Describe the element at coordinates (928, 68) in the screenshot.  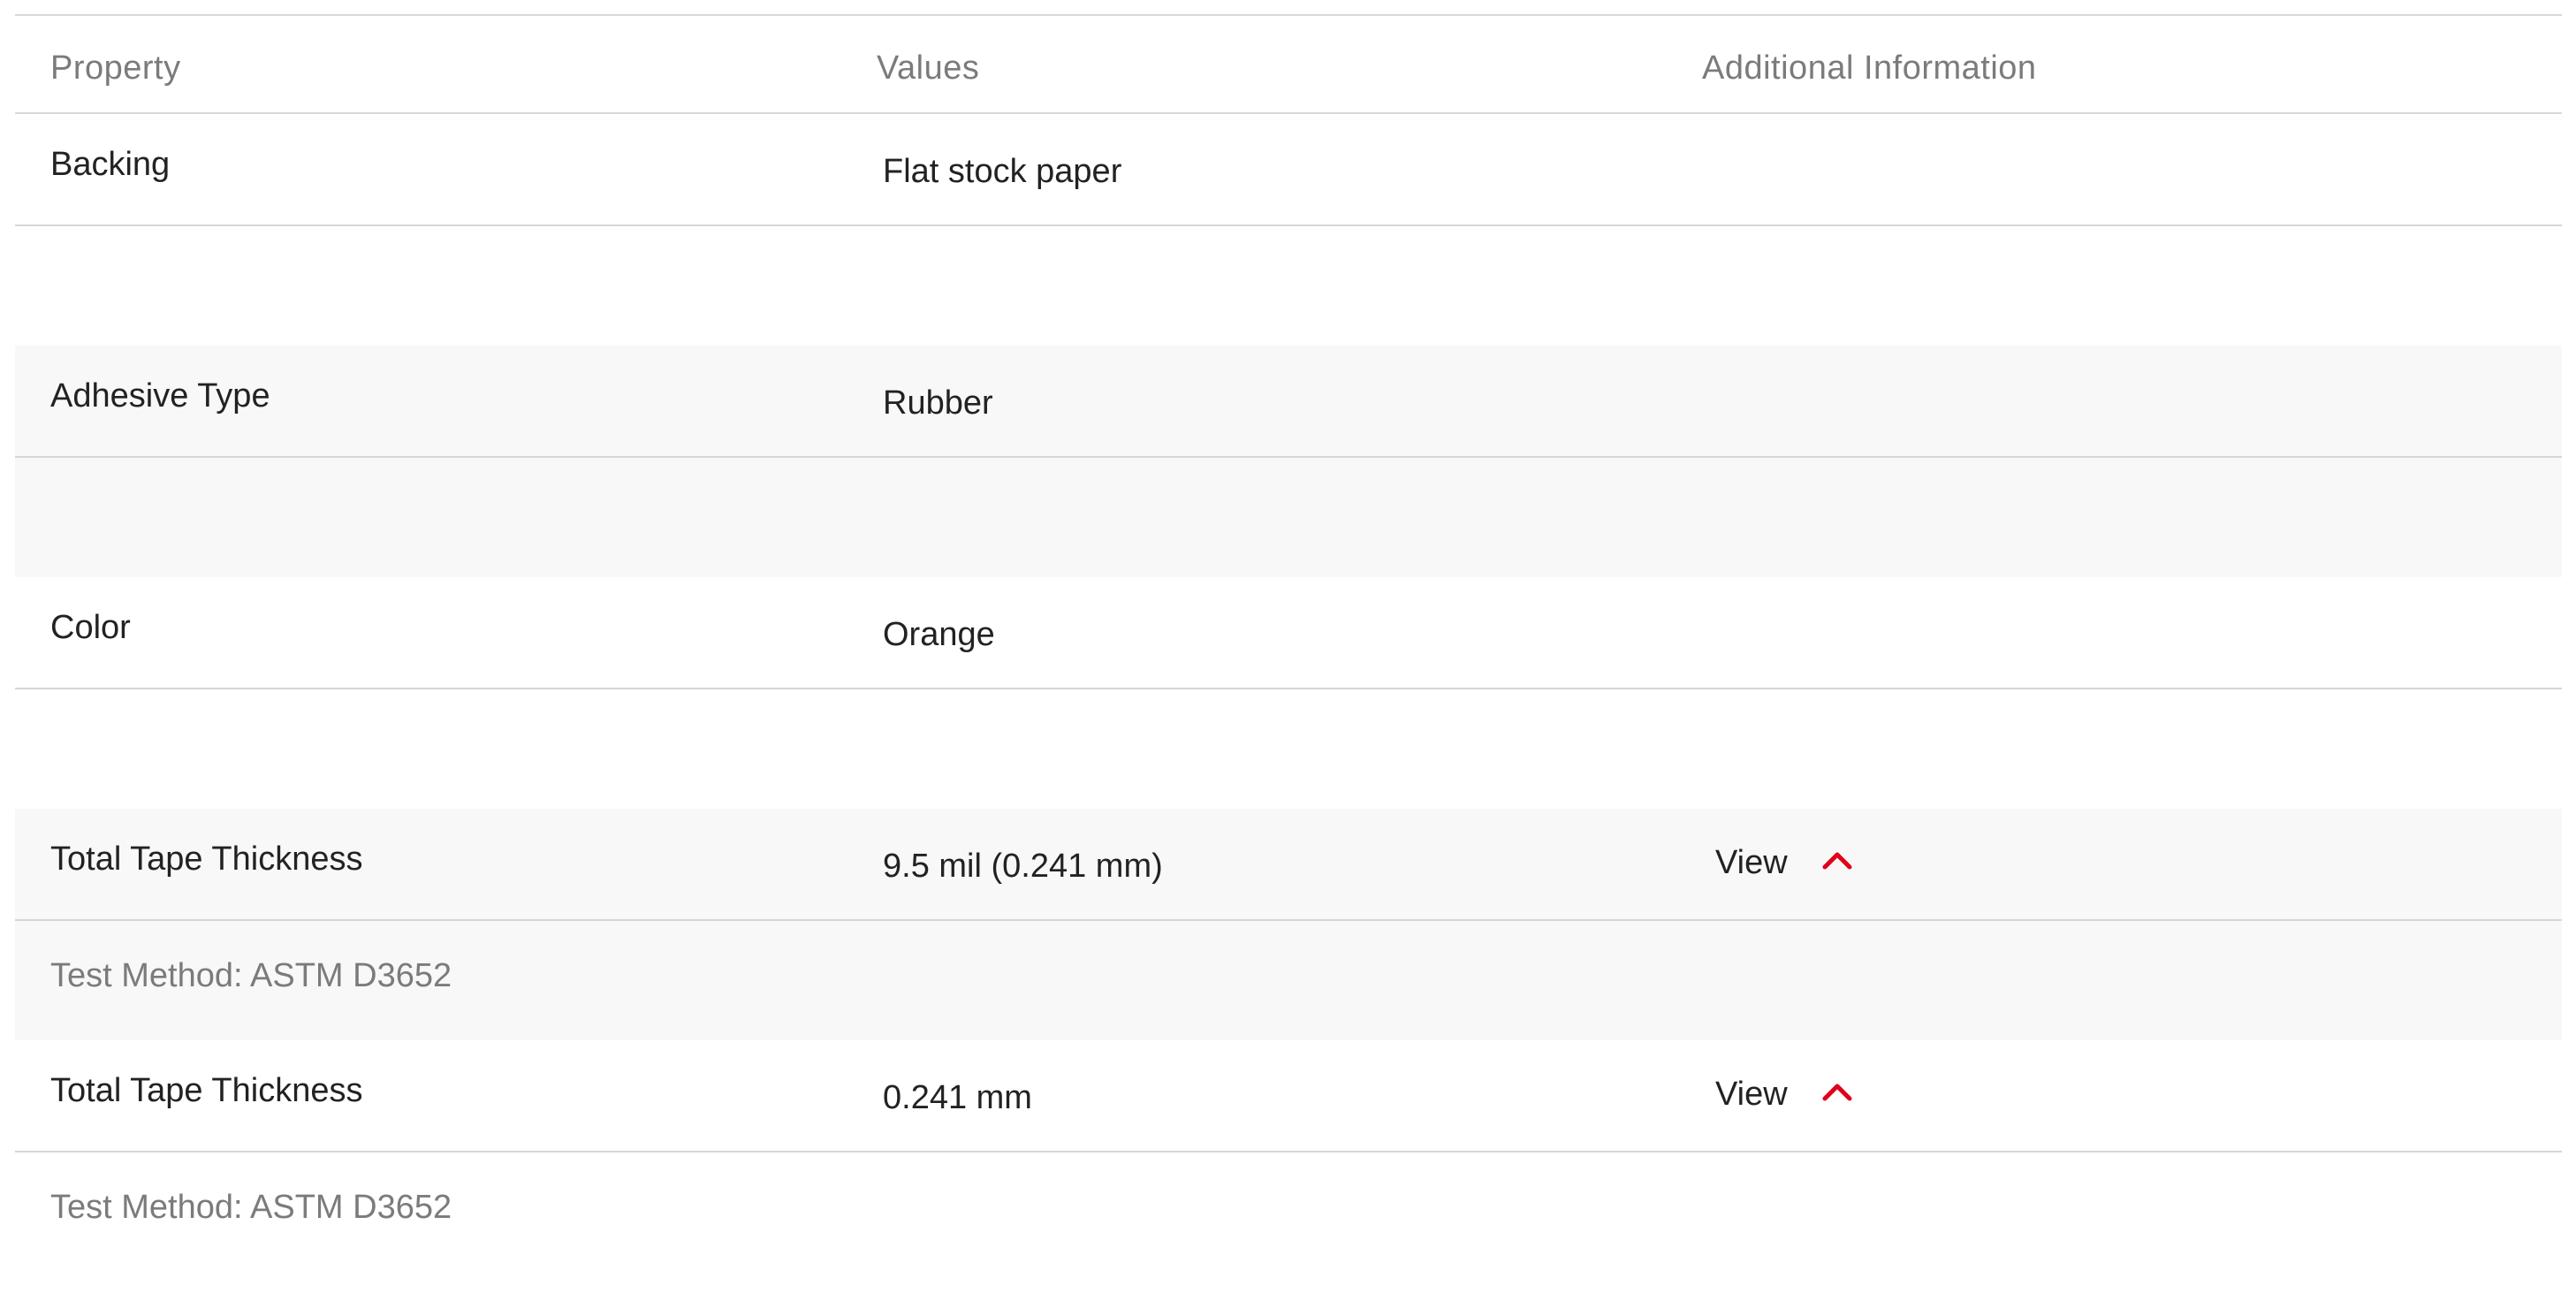
I see `header-values: Values` at that location.